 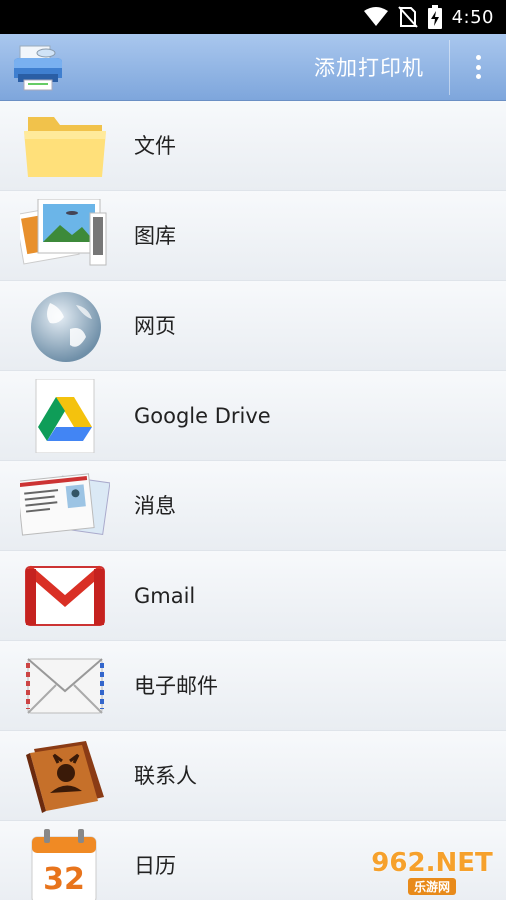 I want to click on list-item-contacts: 联系人, so click(x=253, y=776).